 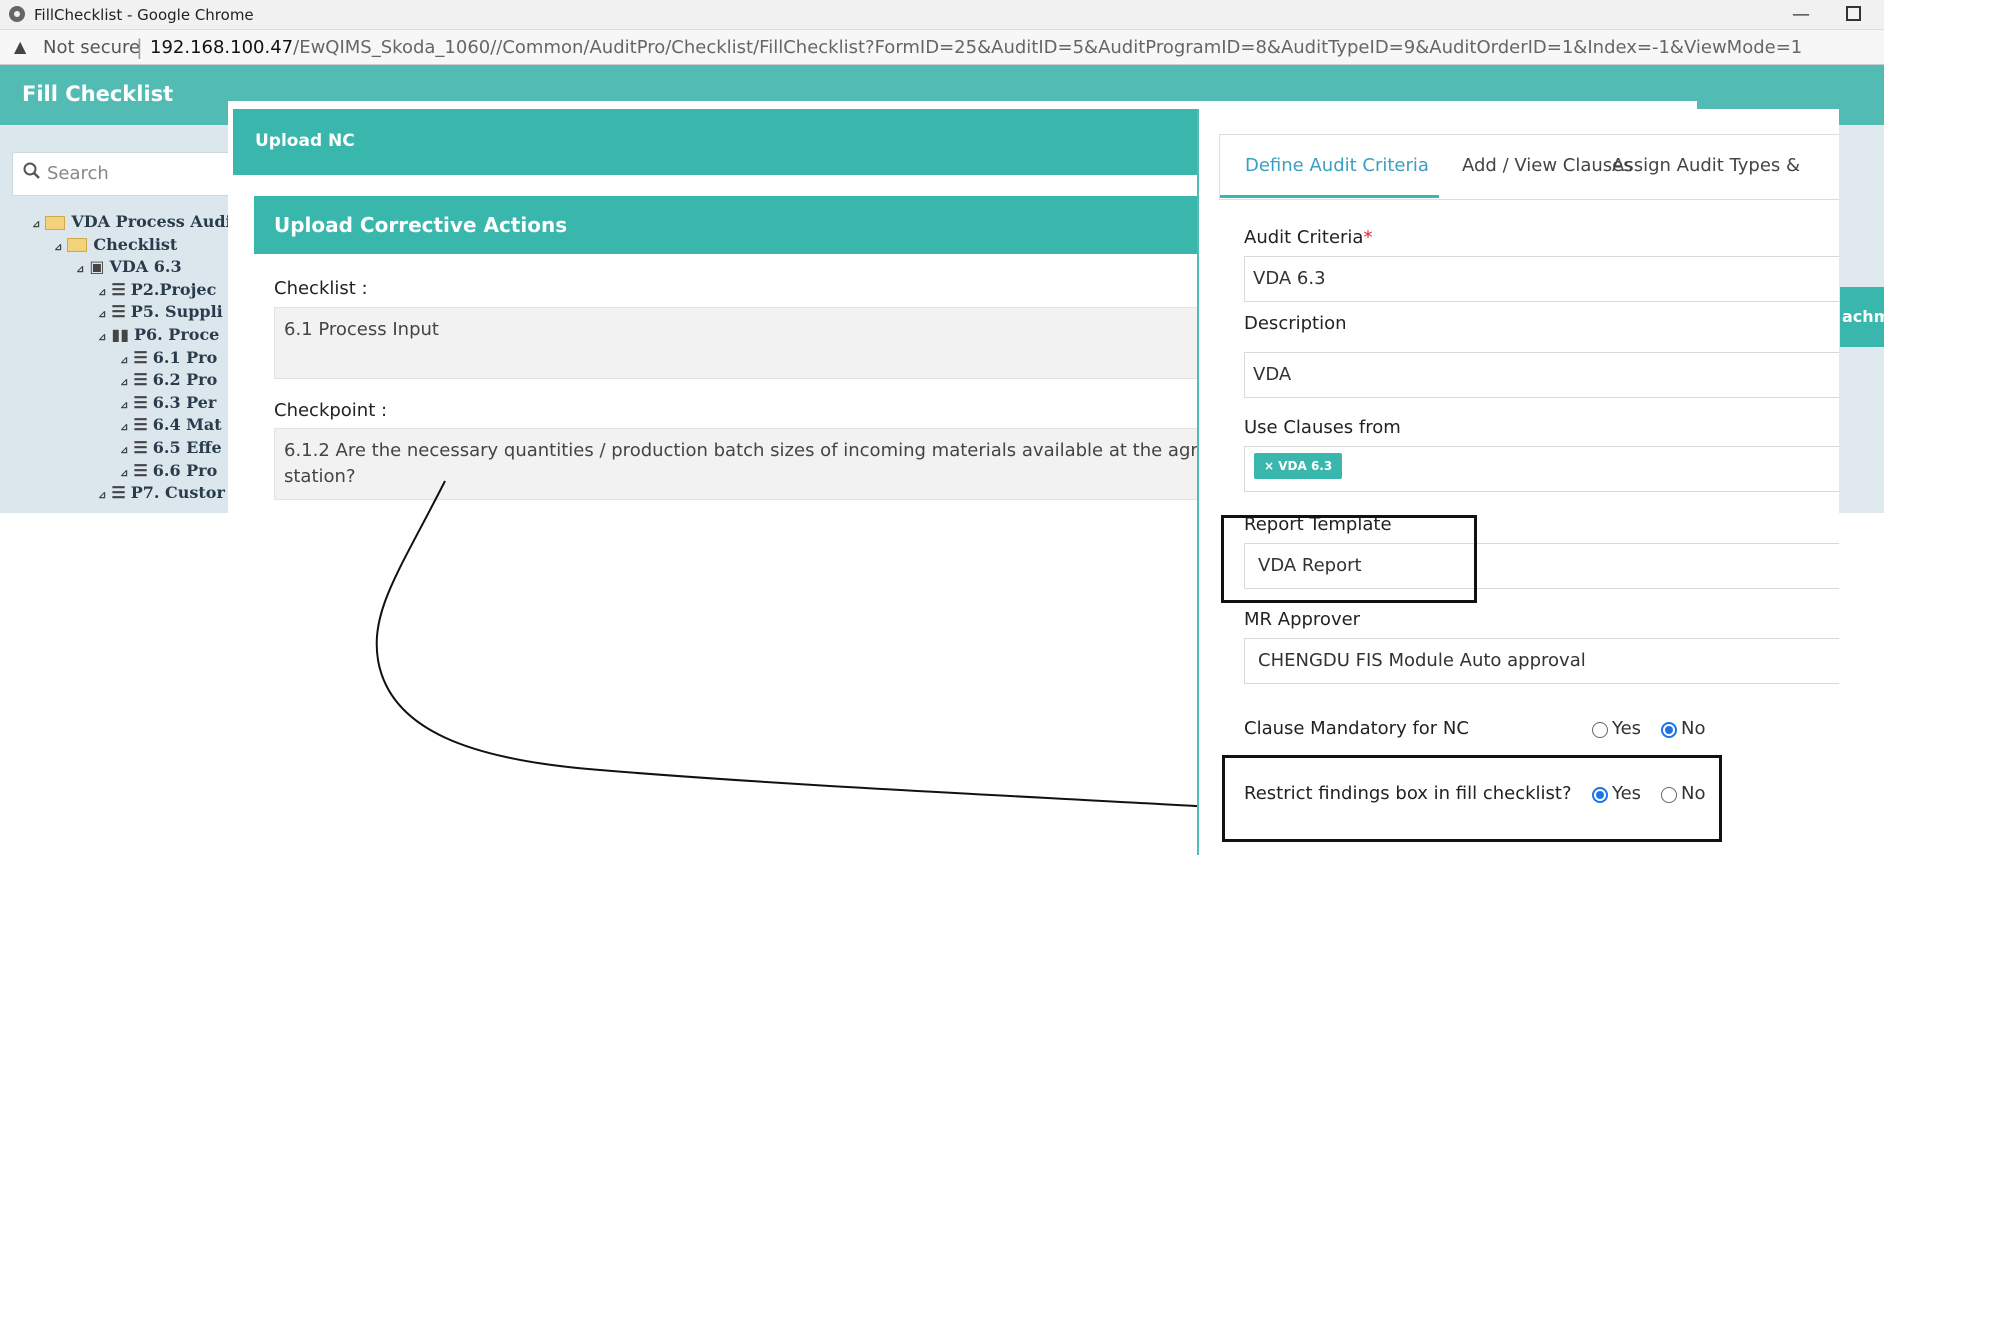 I want to click on clause-mandatory-yes-label: Yes, so click(x=1627, y=728).